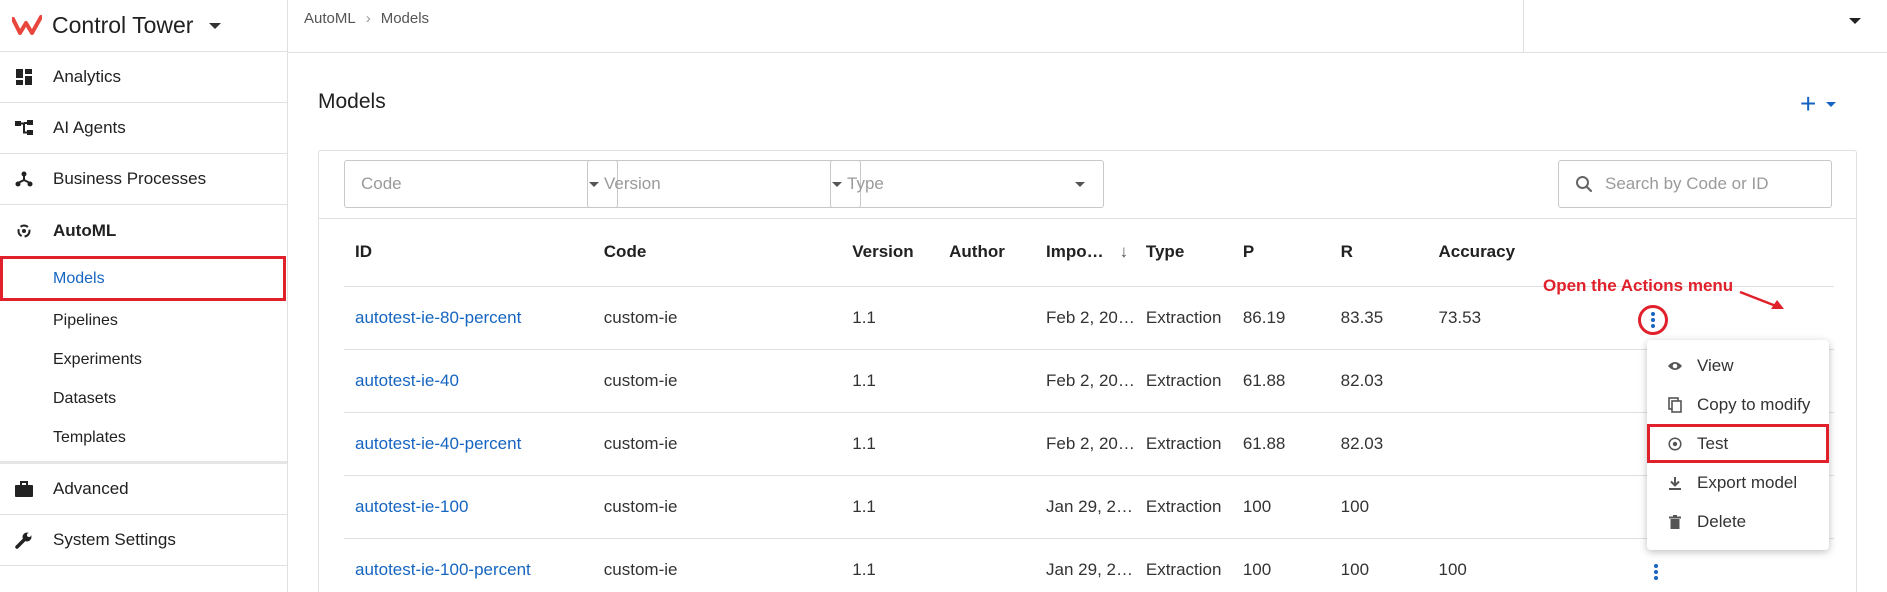  I want to click on cell-accuracy: 100, so click(1476, 565).